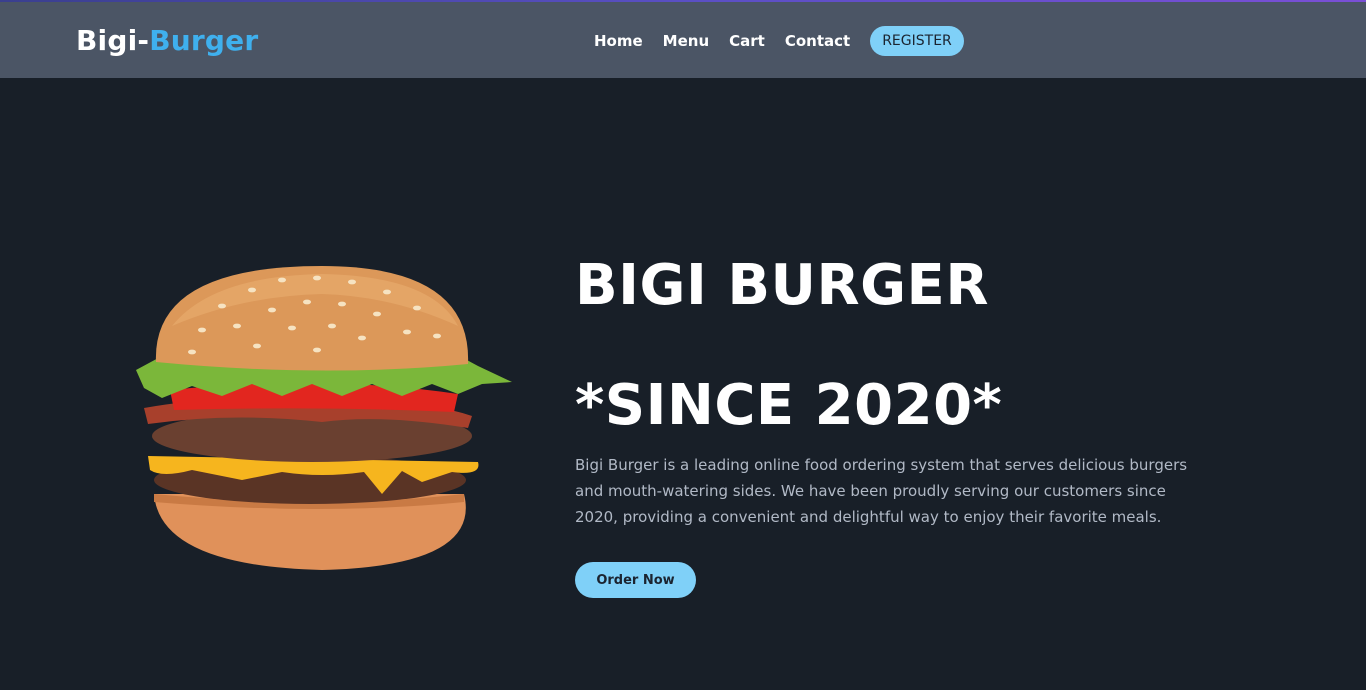 Image resolution: width=1366 pixels, height=690 pixels. I want to click on nav-home: Home, so click(618, 41).